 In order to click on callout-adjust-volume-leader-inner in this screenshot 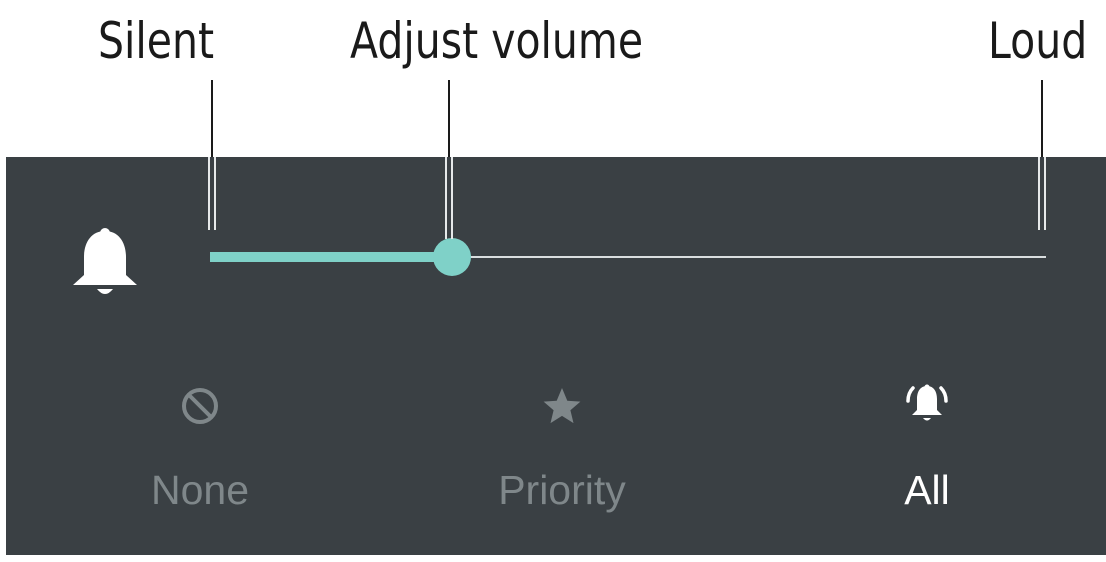, I will do `click(449, 198)`.